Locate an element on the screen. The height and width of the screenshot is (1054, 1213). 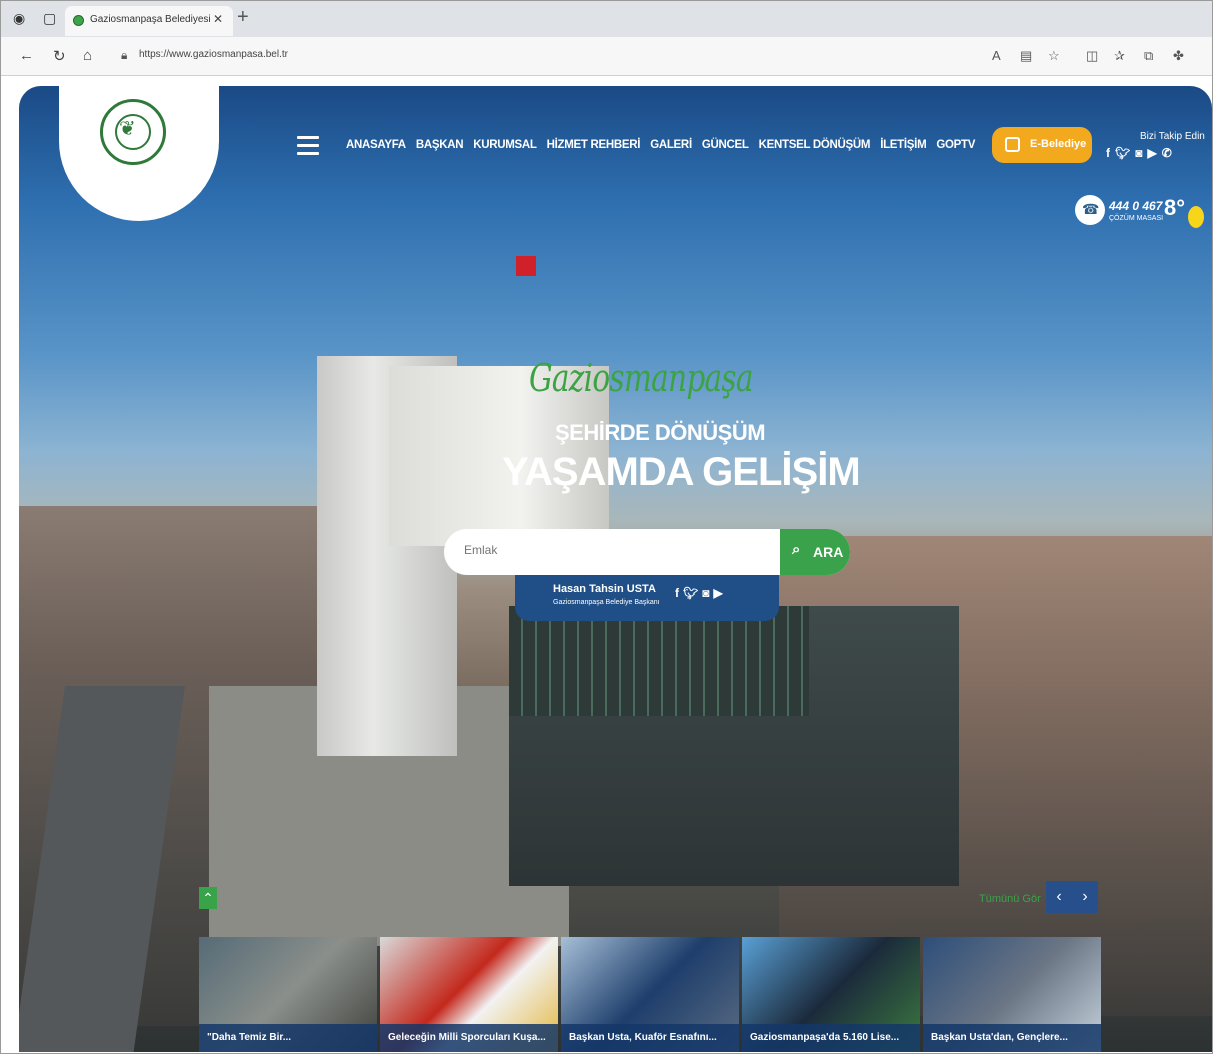
nav-item-goptv: GOPTV is located at coordinates (955, 145).